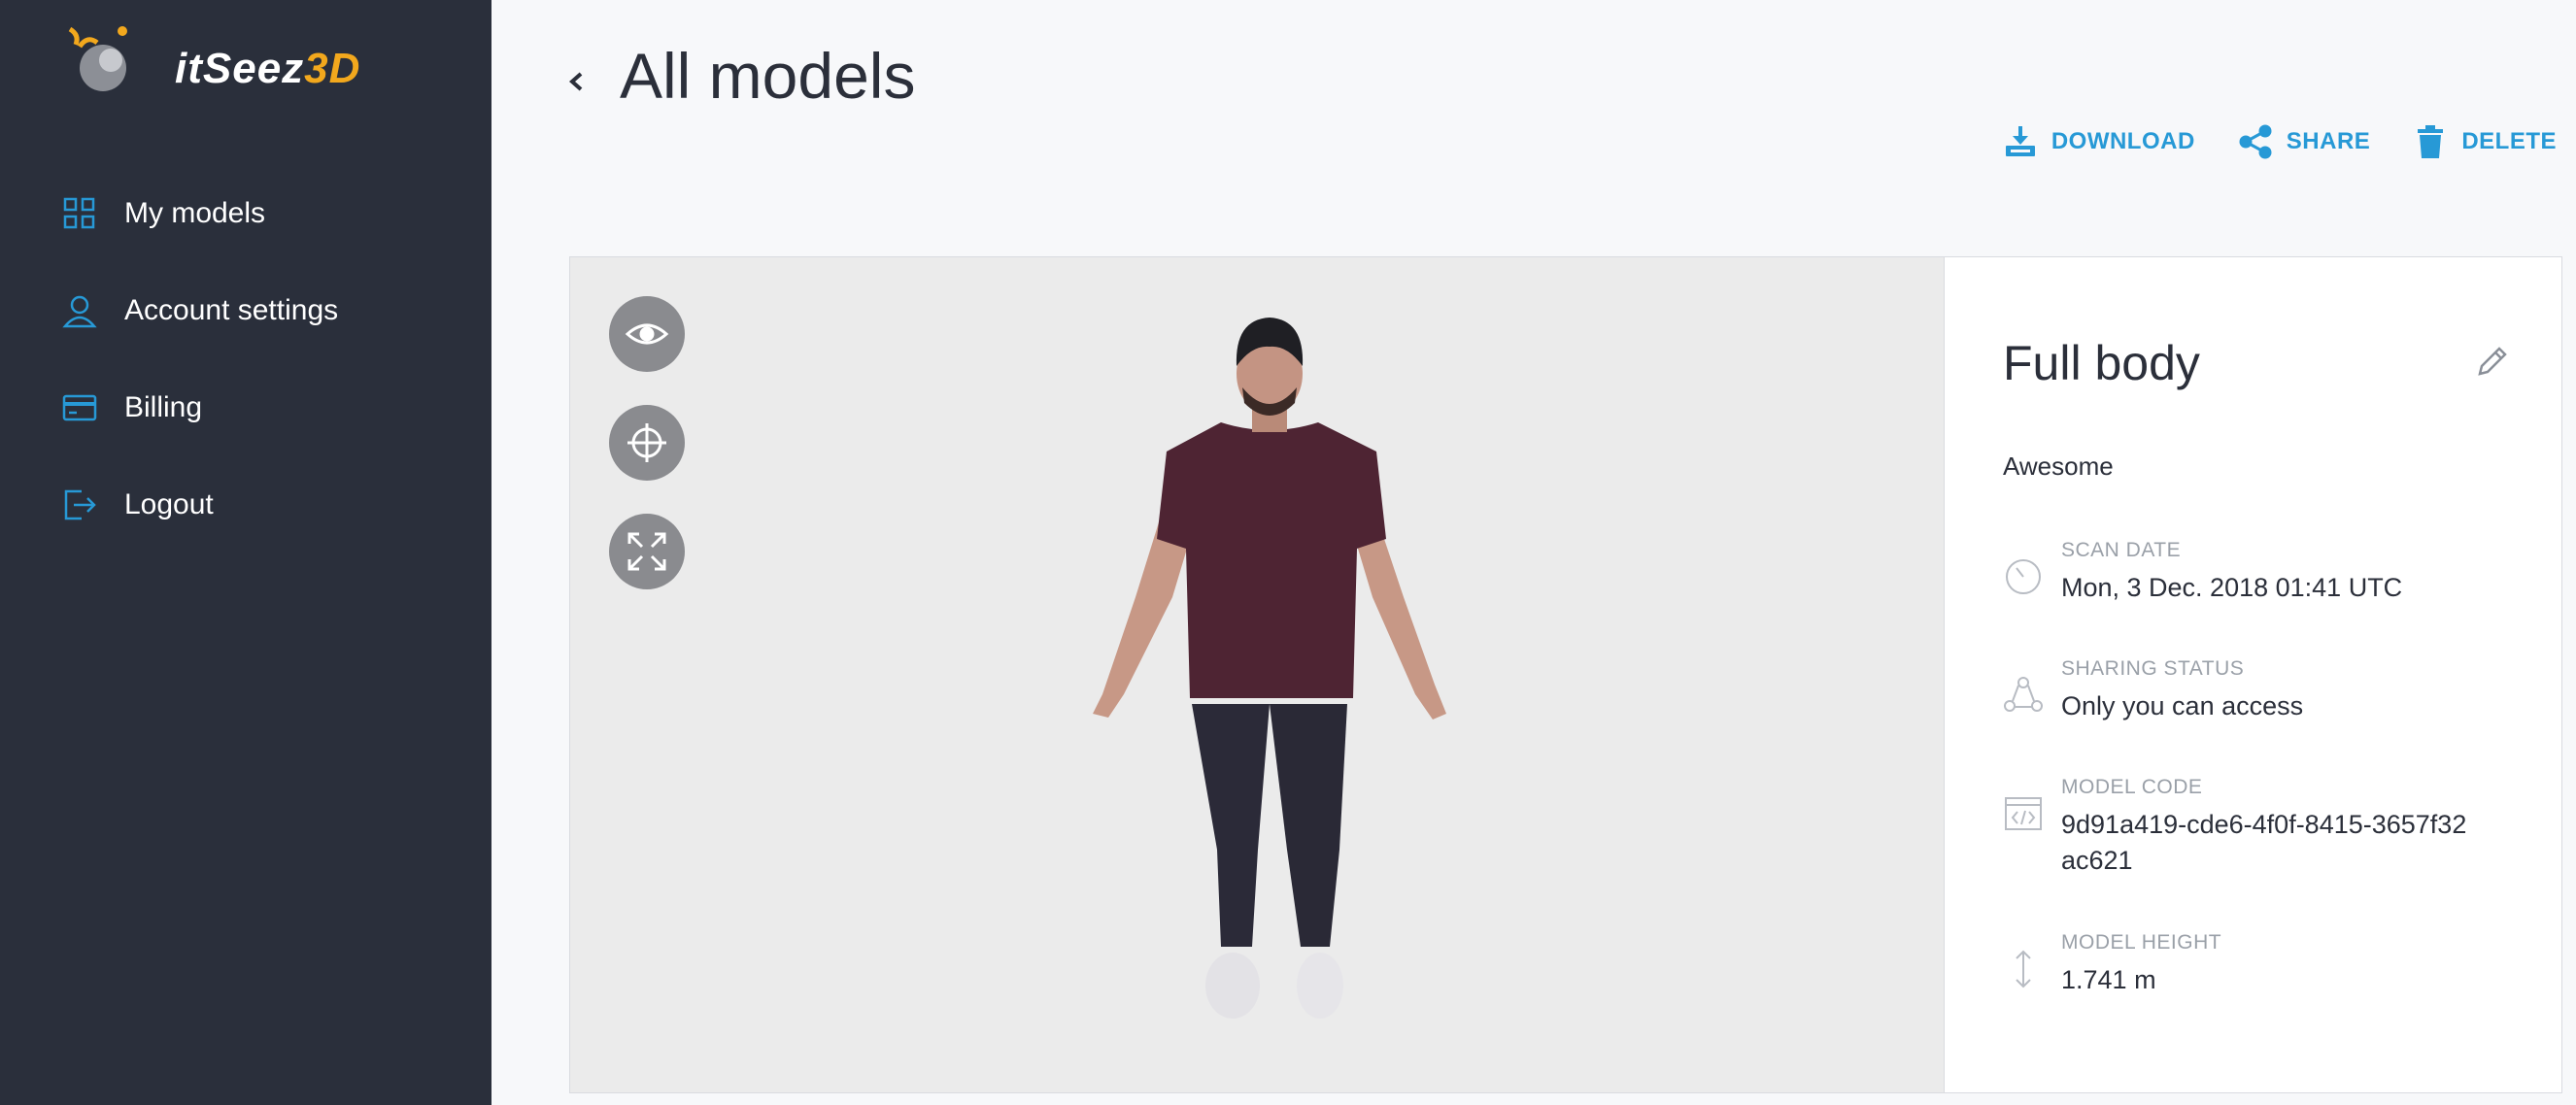 This screenshot has height=1105, width=2576. Describe the element at coordinates (2509, 141) in the screenshot. I see `delete-label: DELETE` at that location.